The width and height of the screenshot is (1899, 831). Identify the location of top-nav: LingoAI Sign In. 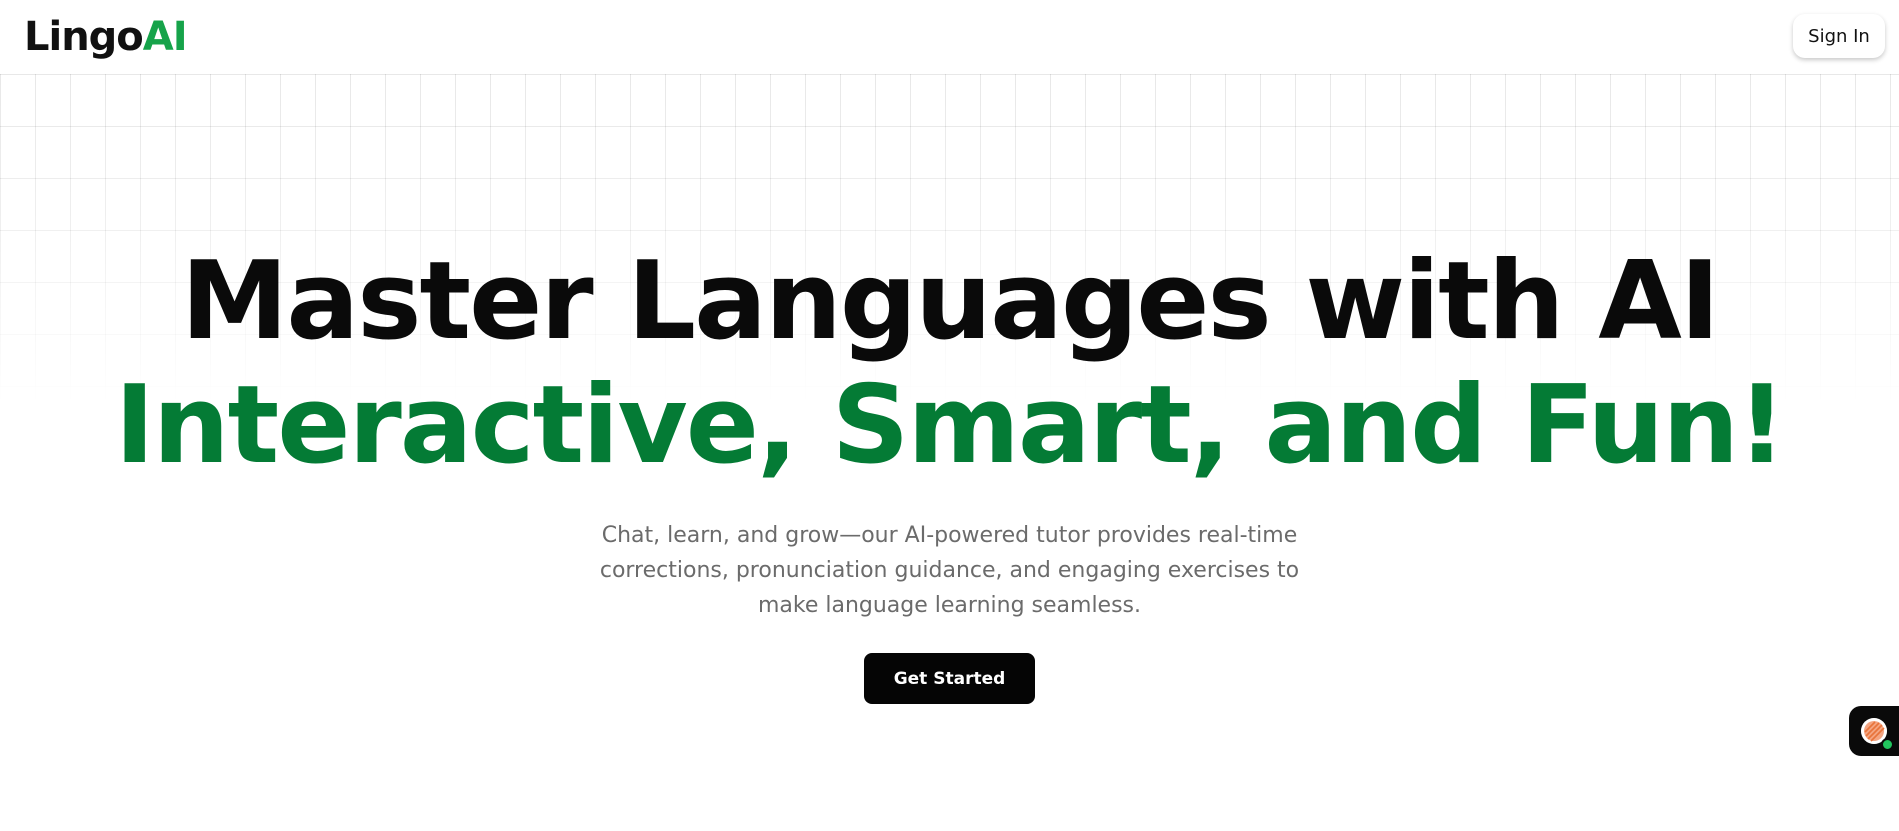
(949, 37).